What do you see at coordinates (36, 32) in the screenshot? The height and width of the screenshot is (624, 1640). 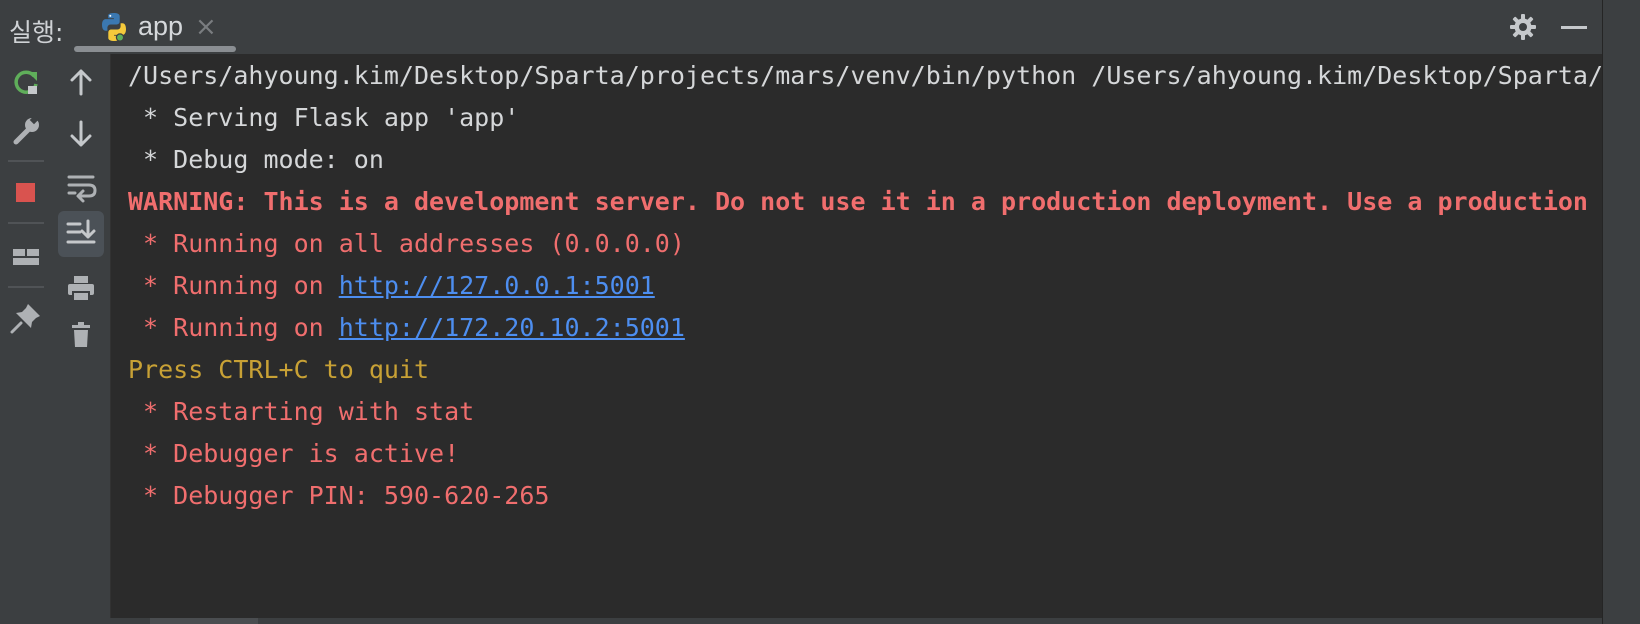 I see `run-label: 실행:` at bounding box center [36, 32].